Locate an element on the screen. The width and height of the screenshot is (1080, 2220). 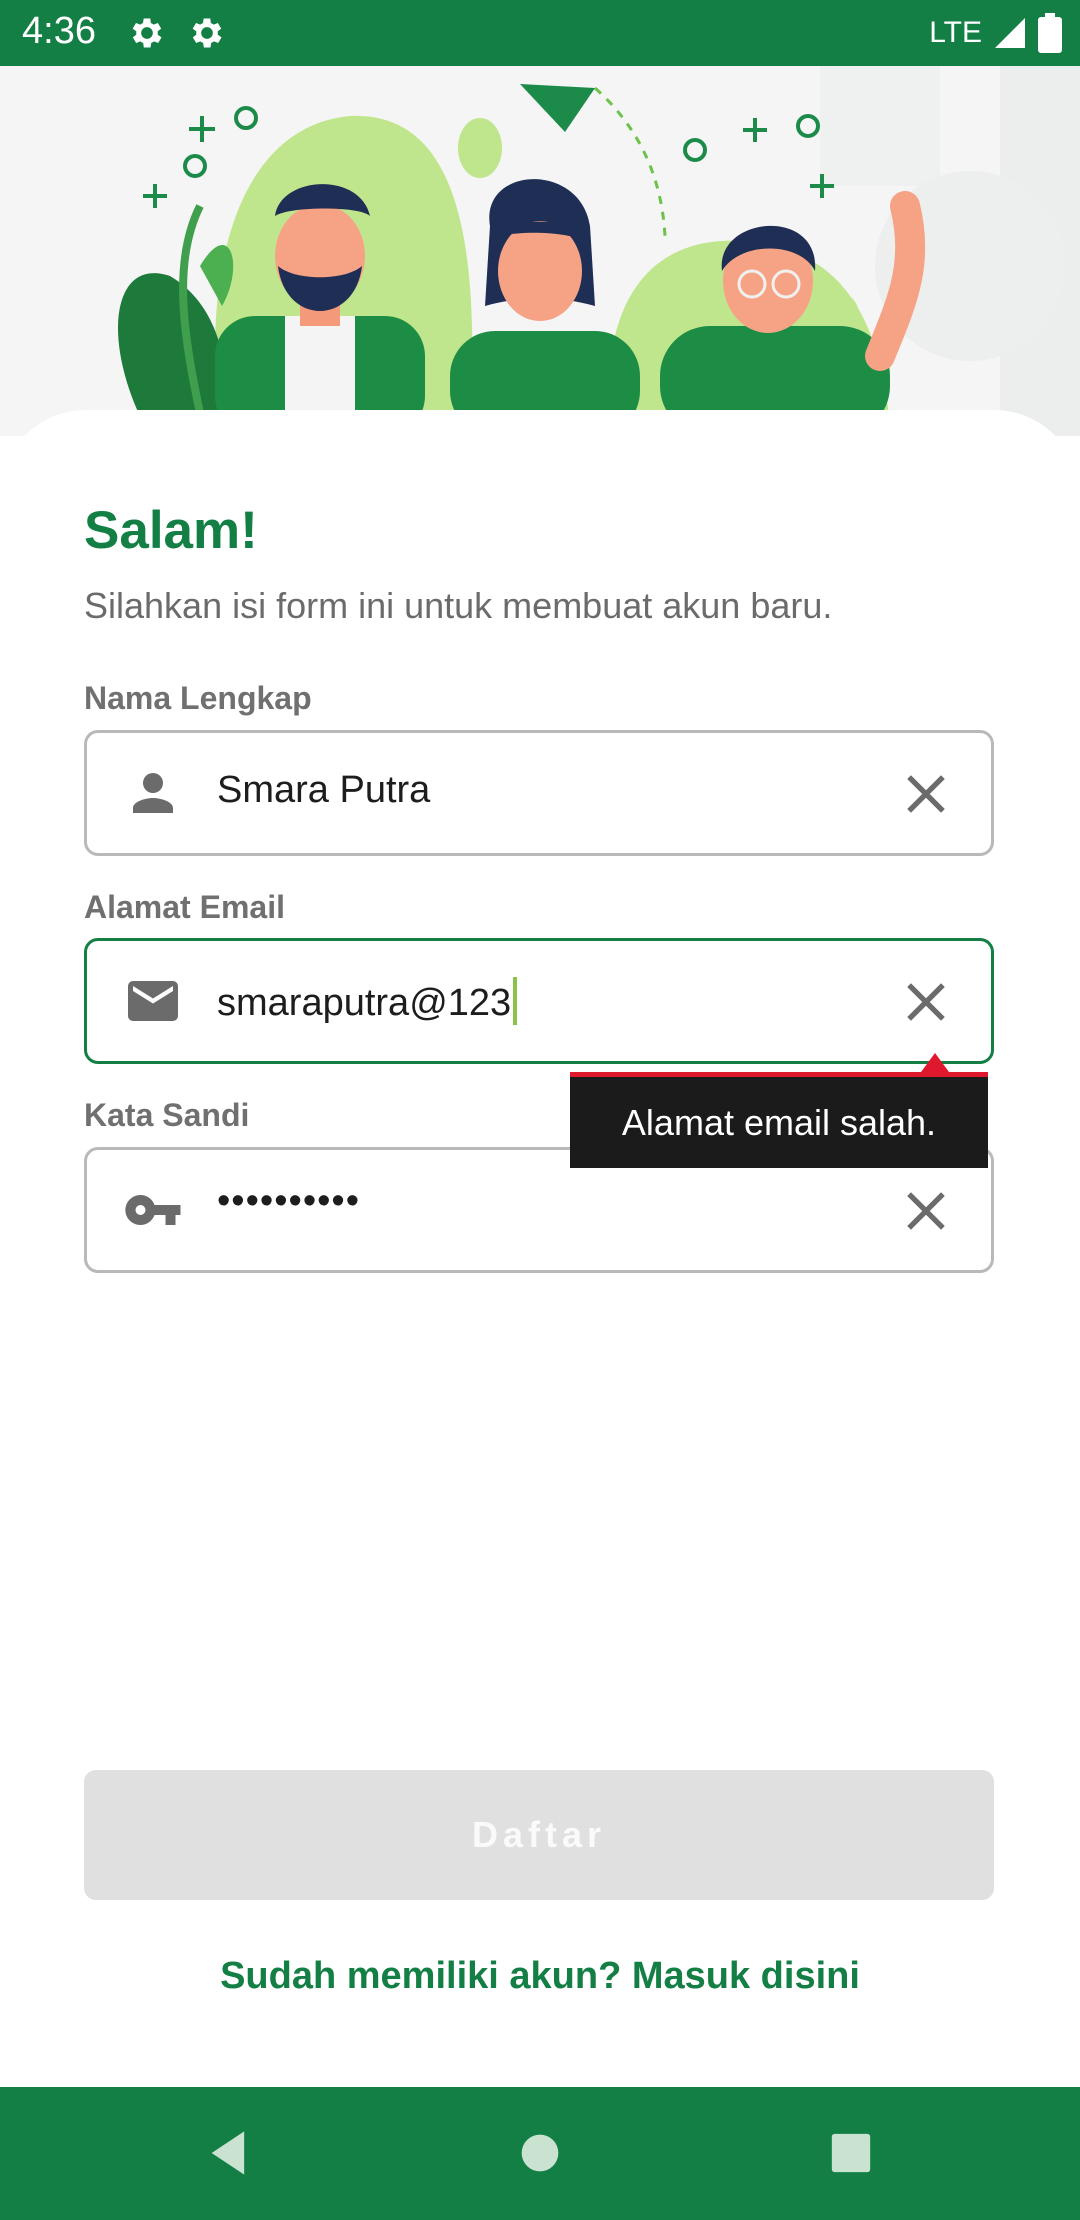
login-link: Sudah memiliki akun? Masuk disini is located at coordinates (540, 1976).